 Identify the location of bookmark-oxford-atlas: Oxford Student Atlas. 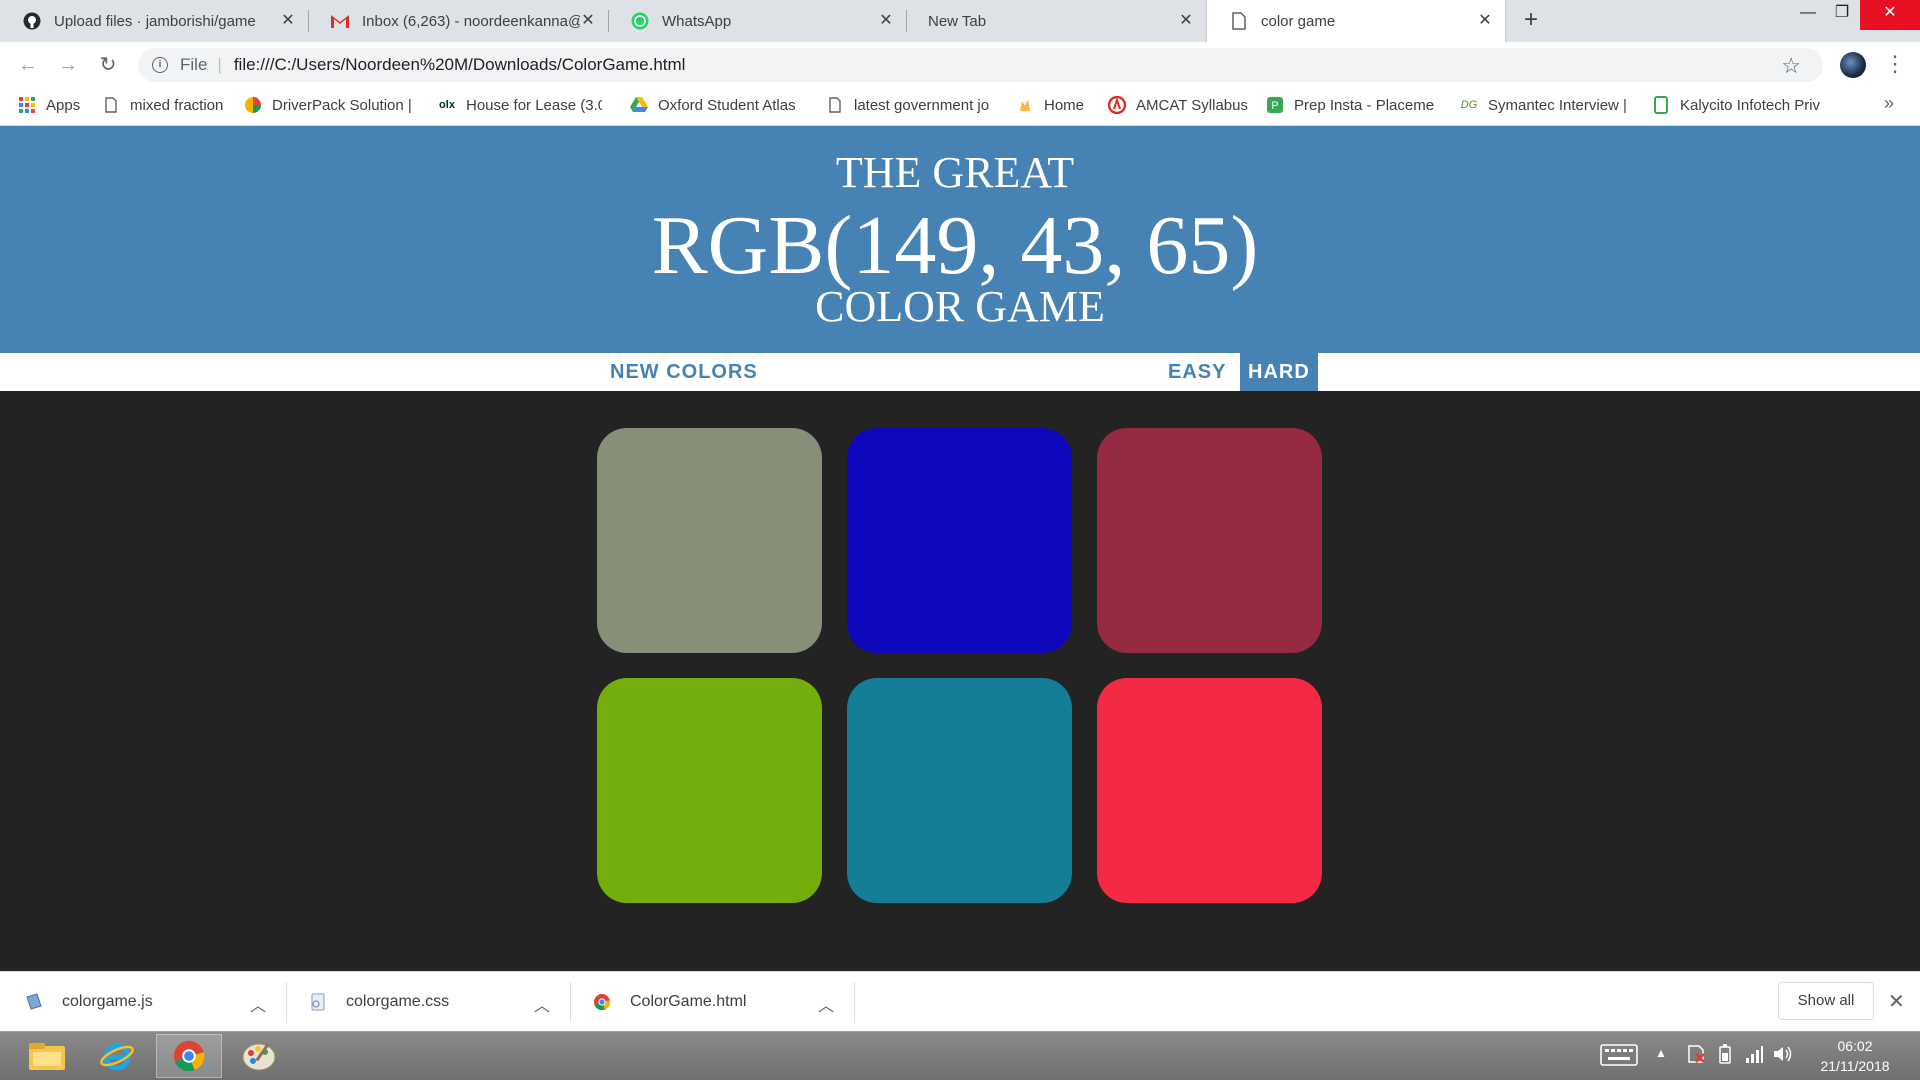
(716, 105).